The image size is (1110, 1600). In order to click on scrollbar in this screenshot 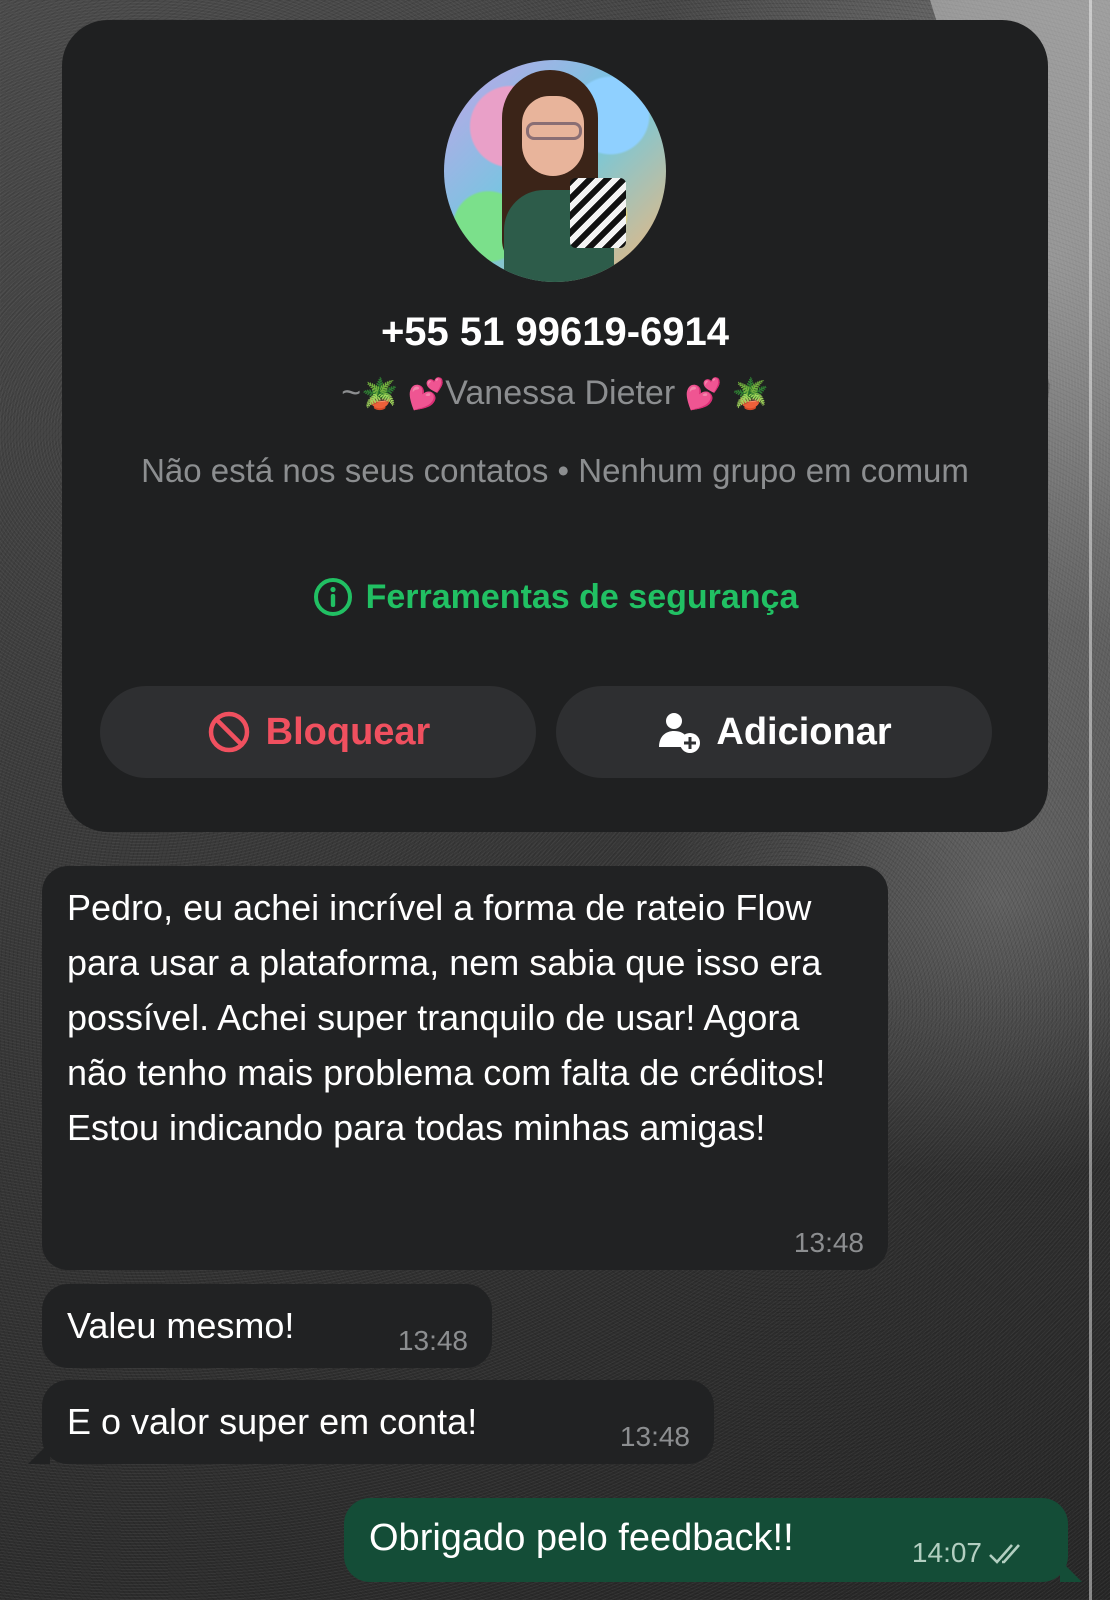, I will do `click(1090, 800)`.